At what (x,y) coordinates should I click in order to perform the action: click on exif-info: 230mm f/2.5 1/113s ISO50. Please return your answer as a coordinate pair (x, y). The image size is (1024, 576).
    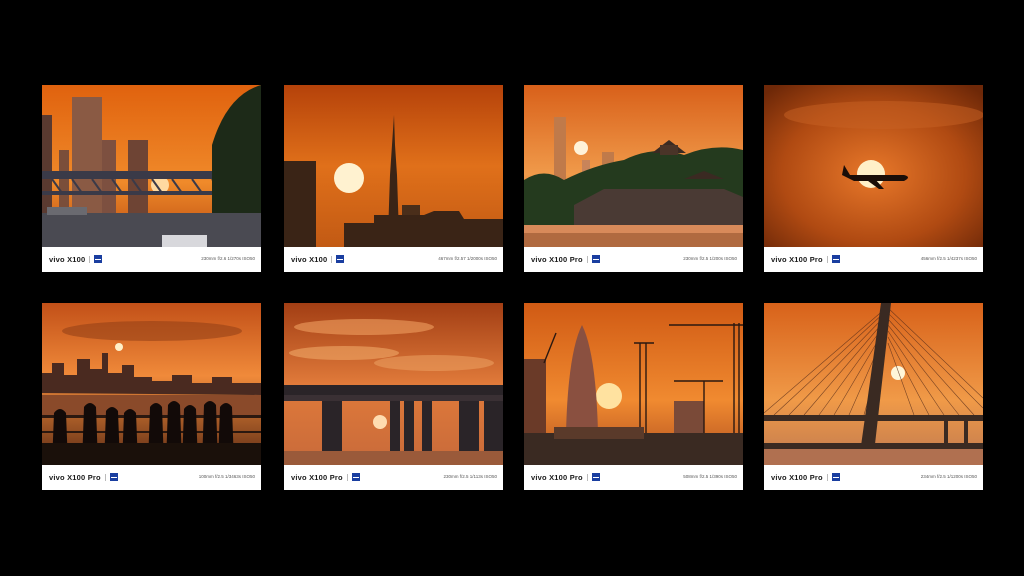
    Looking at the image, I should click on (470, 476).